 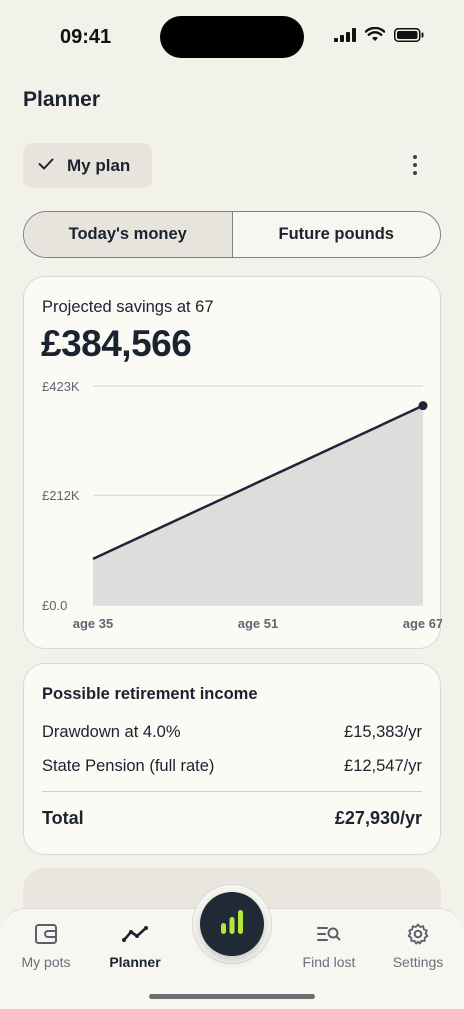 What do you see at coordinates (258, 505) in the screenshot?
I see `area-fill` at bounding box center [258, 505].